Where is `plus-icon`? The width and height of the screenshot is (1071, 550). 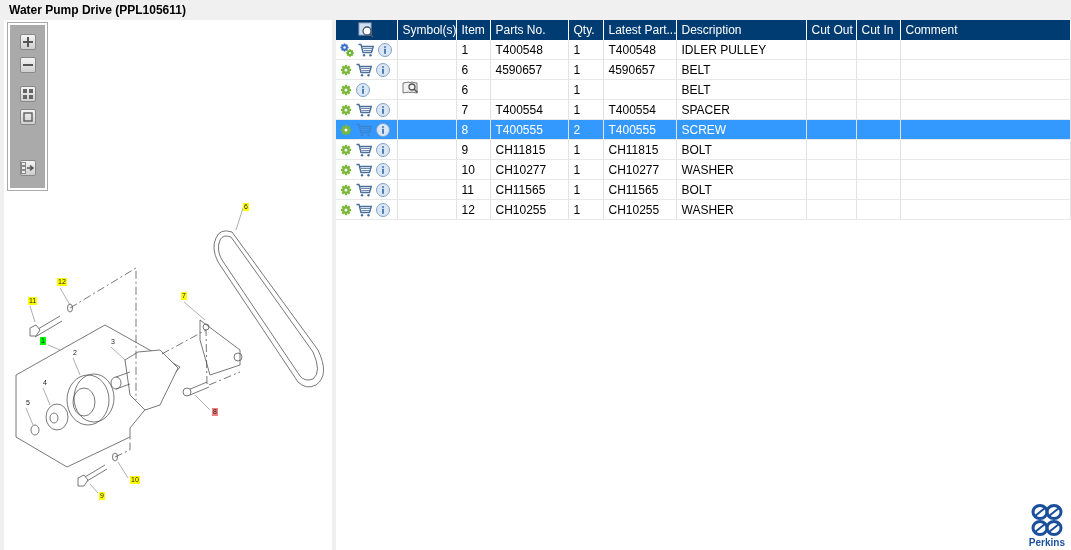
plus-icon is located at coordinates (27, 42).